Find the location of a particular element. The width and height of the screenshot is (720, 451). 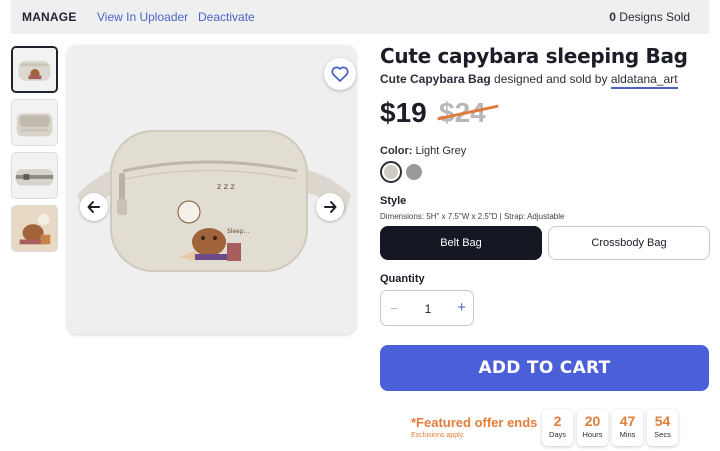

color-swatch-grey is located at coordinates (414, 172).